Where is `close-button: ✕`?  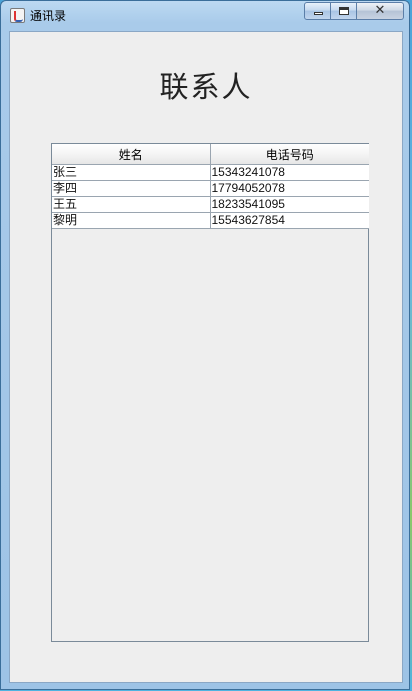
close-button: ✕ is located at coordinates (380, 11).